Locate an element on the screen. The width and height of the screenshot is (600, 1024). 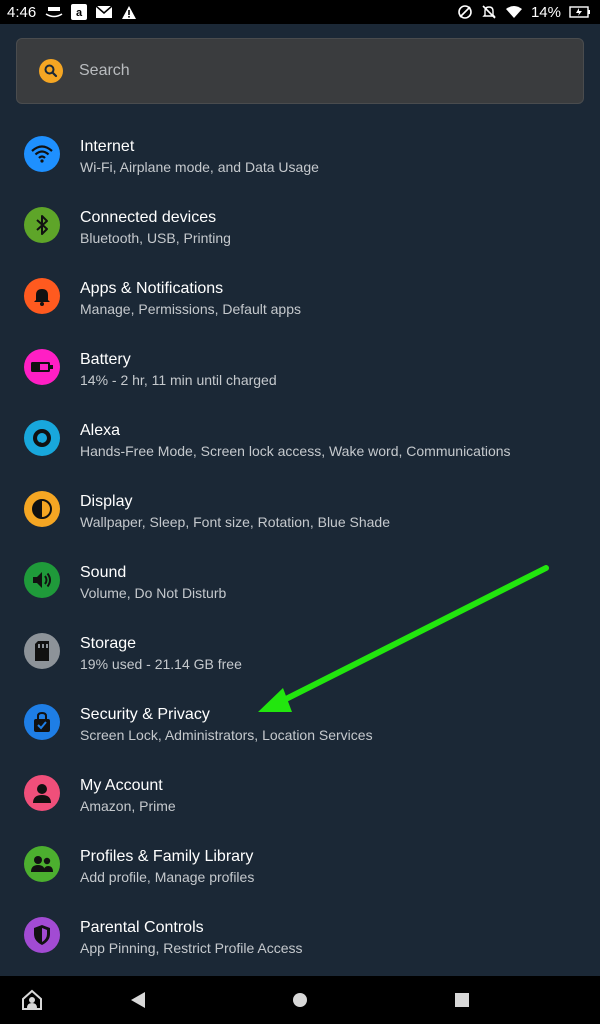
navigation-bar is located at coordinates (300, 1000).